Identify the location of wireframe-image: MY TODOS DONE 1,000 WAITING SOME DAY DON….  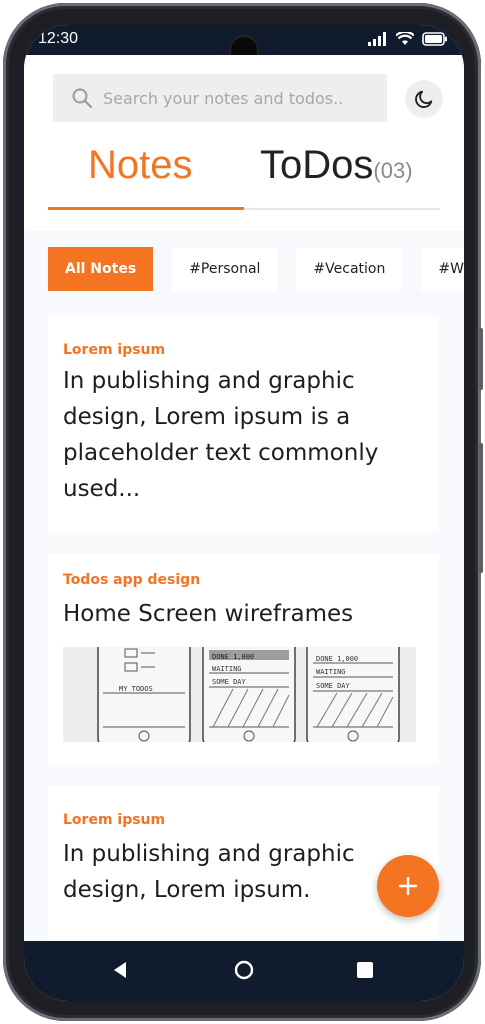
(239, 694).